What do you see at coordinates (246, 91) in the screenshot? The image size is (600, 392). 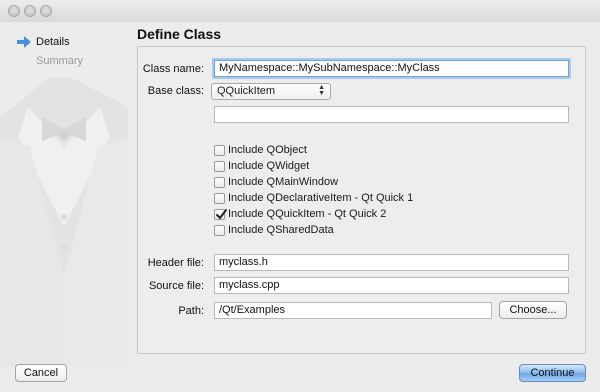 I see `base-class-selected-value: QQuickItem` at bounding box center [246, 91].